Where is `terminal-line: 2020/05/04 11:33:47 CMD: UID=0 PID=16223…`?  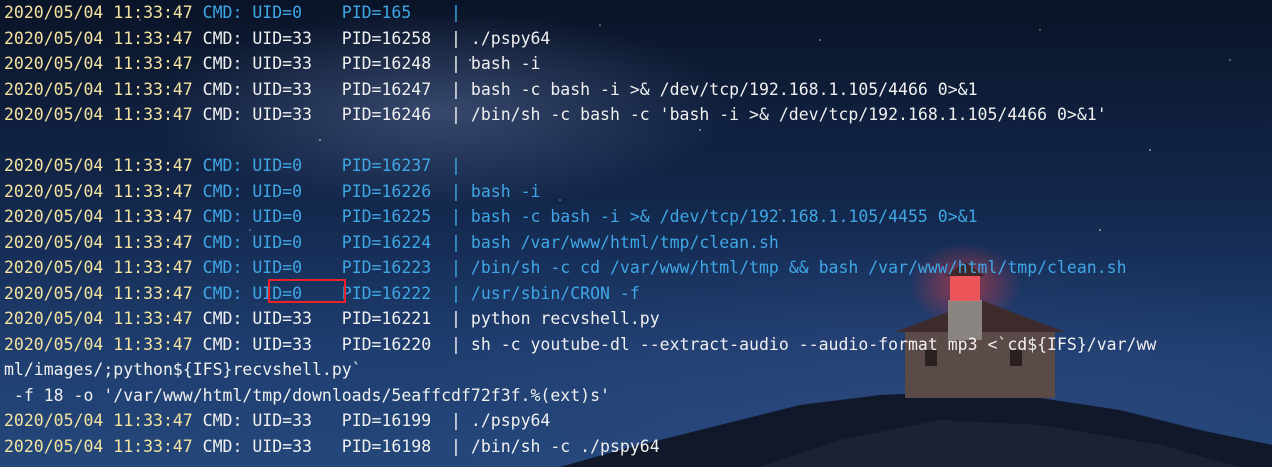 terminal-line: 2020/05/04 11:33:47 CMD: UID=0 PID=16223… is located at coordinates (580, 268).